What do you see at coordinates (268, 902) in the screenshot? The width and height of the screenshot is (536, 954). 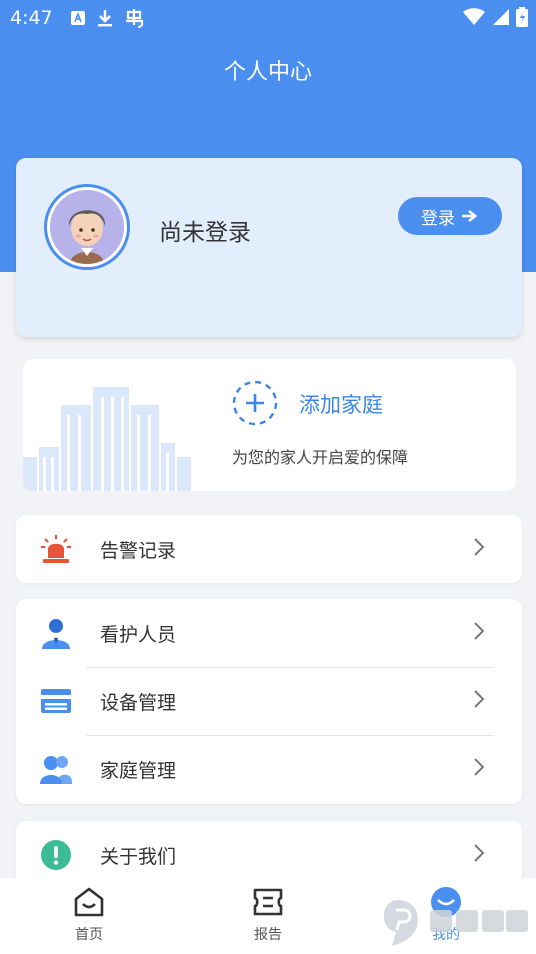 I see `report-ticket-icon` at bounding box center [268, 902].